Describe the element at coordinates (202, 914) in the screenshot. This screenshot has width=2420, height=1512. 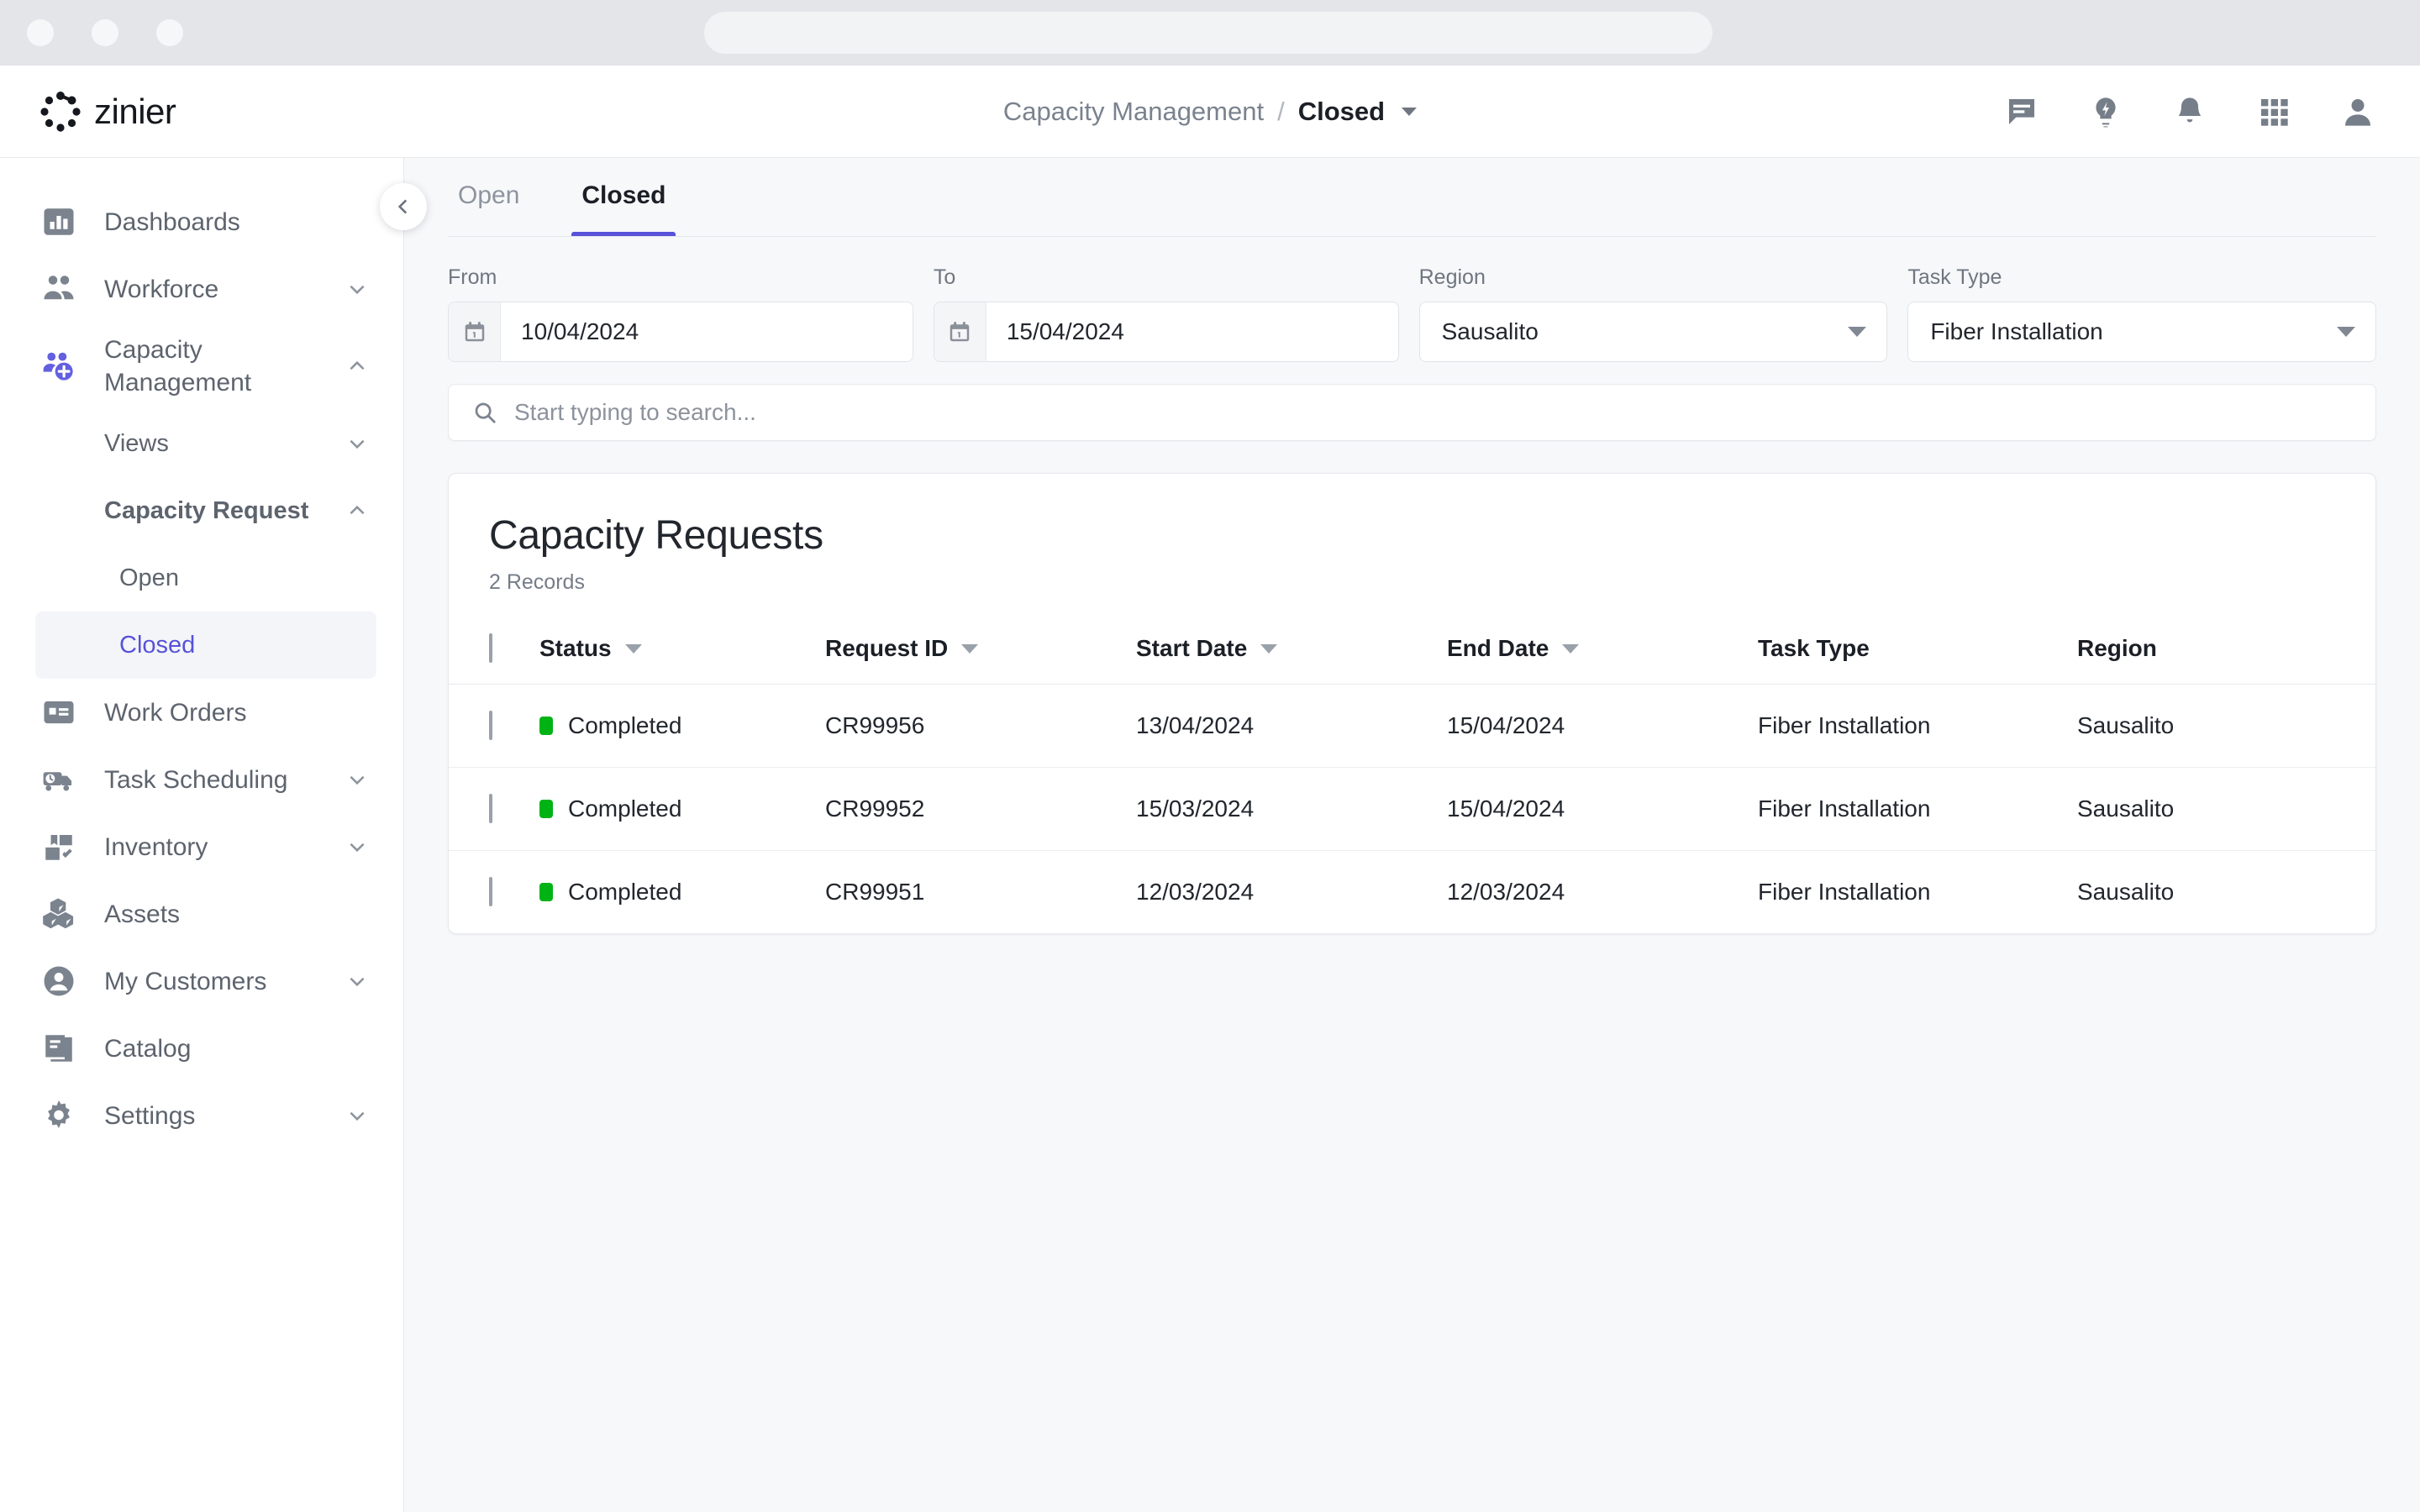
I see `sidebar-item-assets: Assets` at that location.